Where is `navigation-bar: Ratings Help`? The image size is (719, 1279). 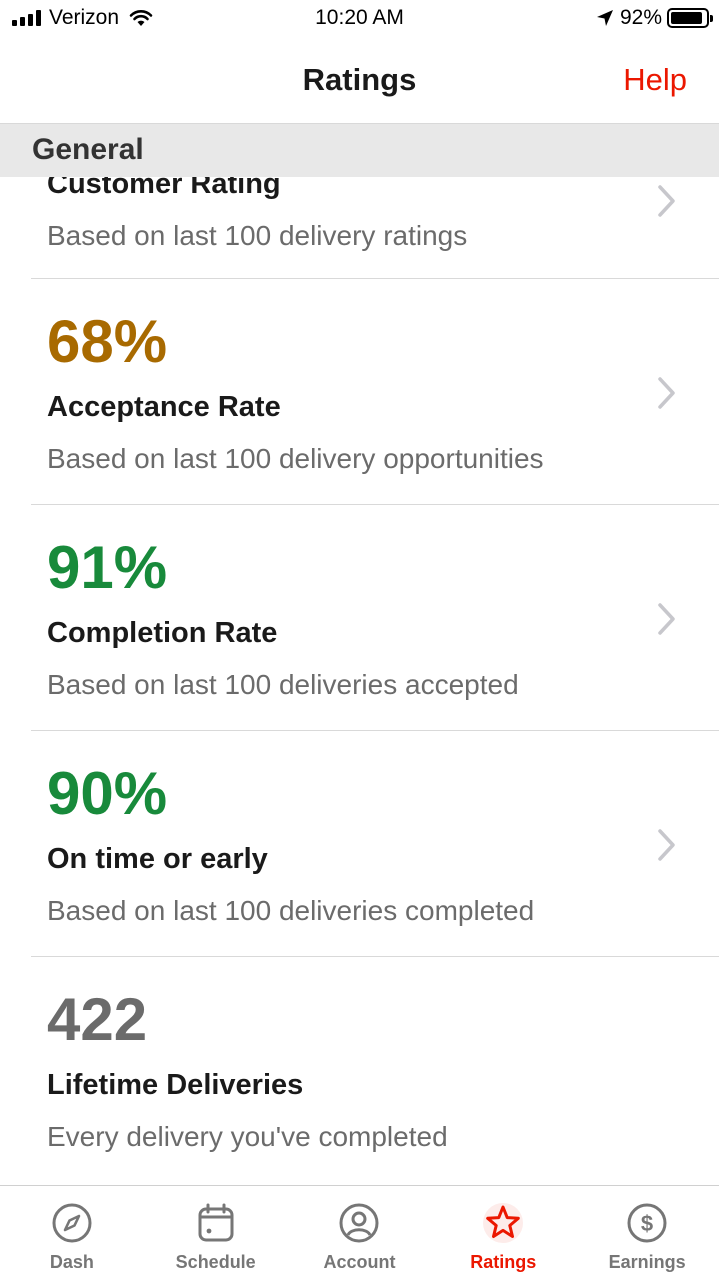
navigation-bar: Ratings Help is located at coordinates (359, 82).